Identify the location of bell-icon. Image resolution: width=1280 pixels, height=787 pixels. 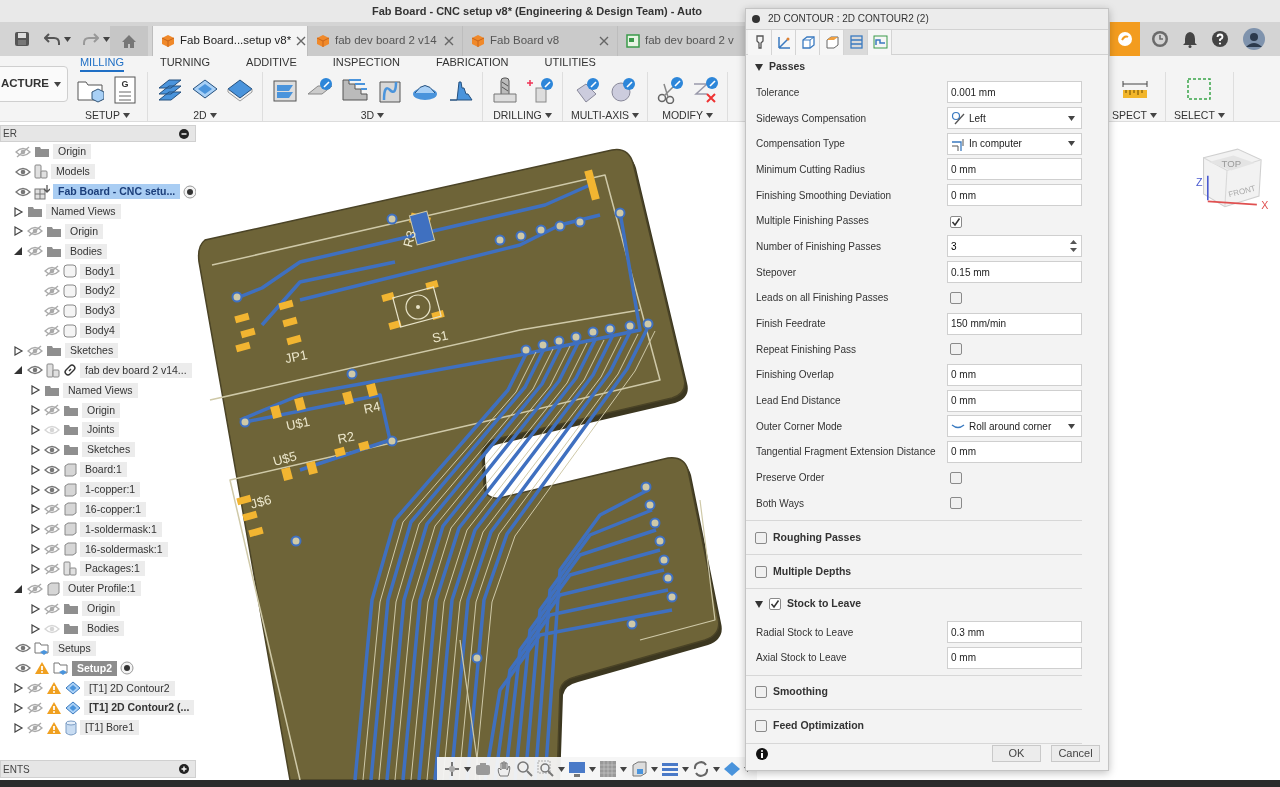
(1190, 39).